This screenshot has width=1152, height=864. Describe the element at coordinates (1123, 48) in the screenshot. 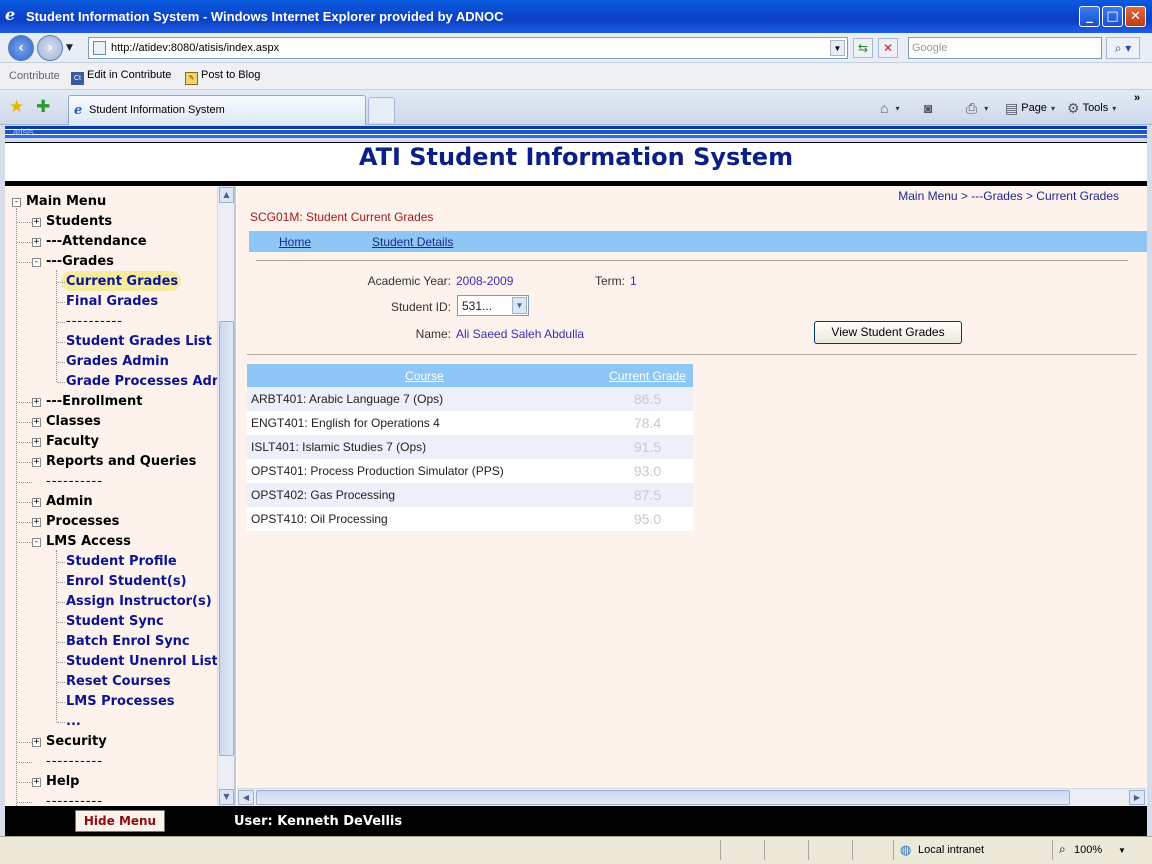

I see `search-icon: ⌕ ▾` at that location.